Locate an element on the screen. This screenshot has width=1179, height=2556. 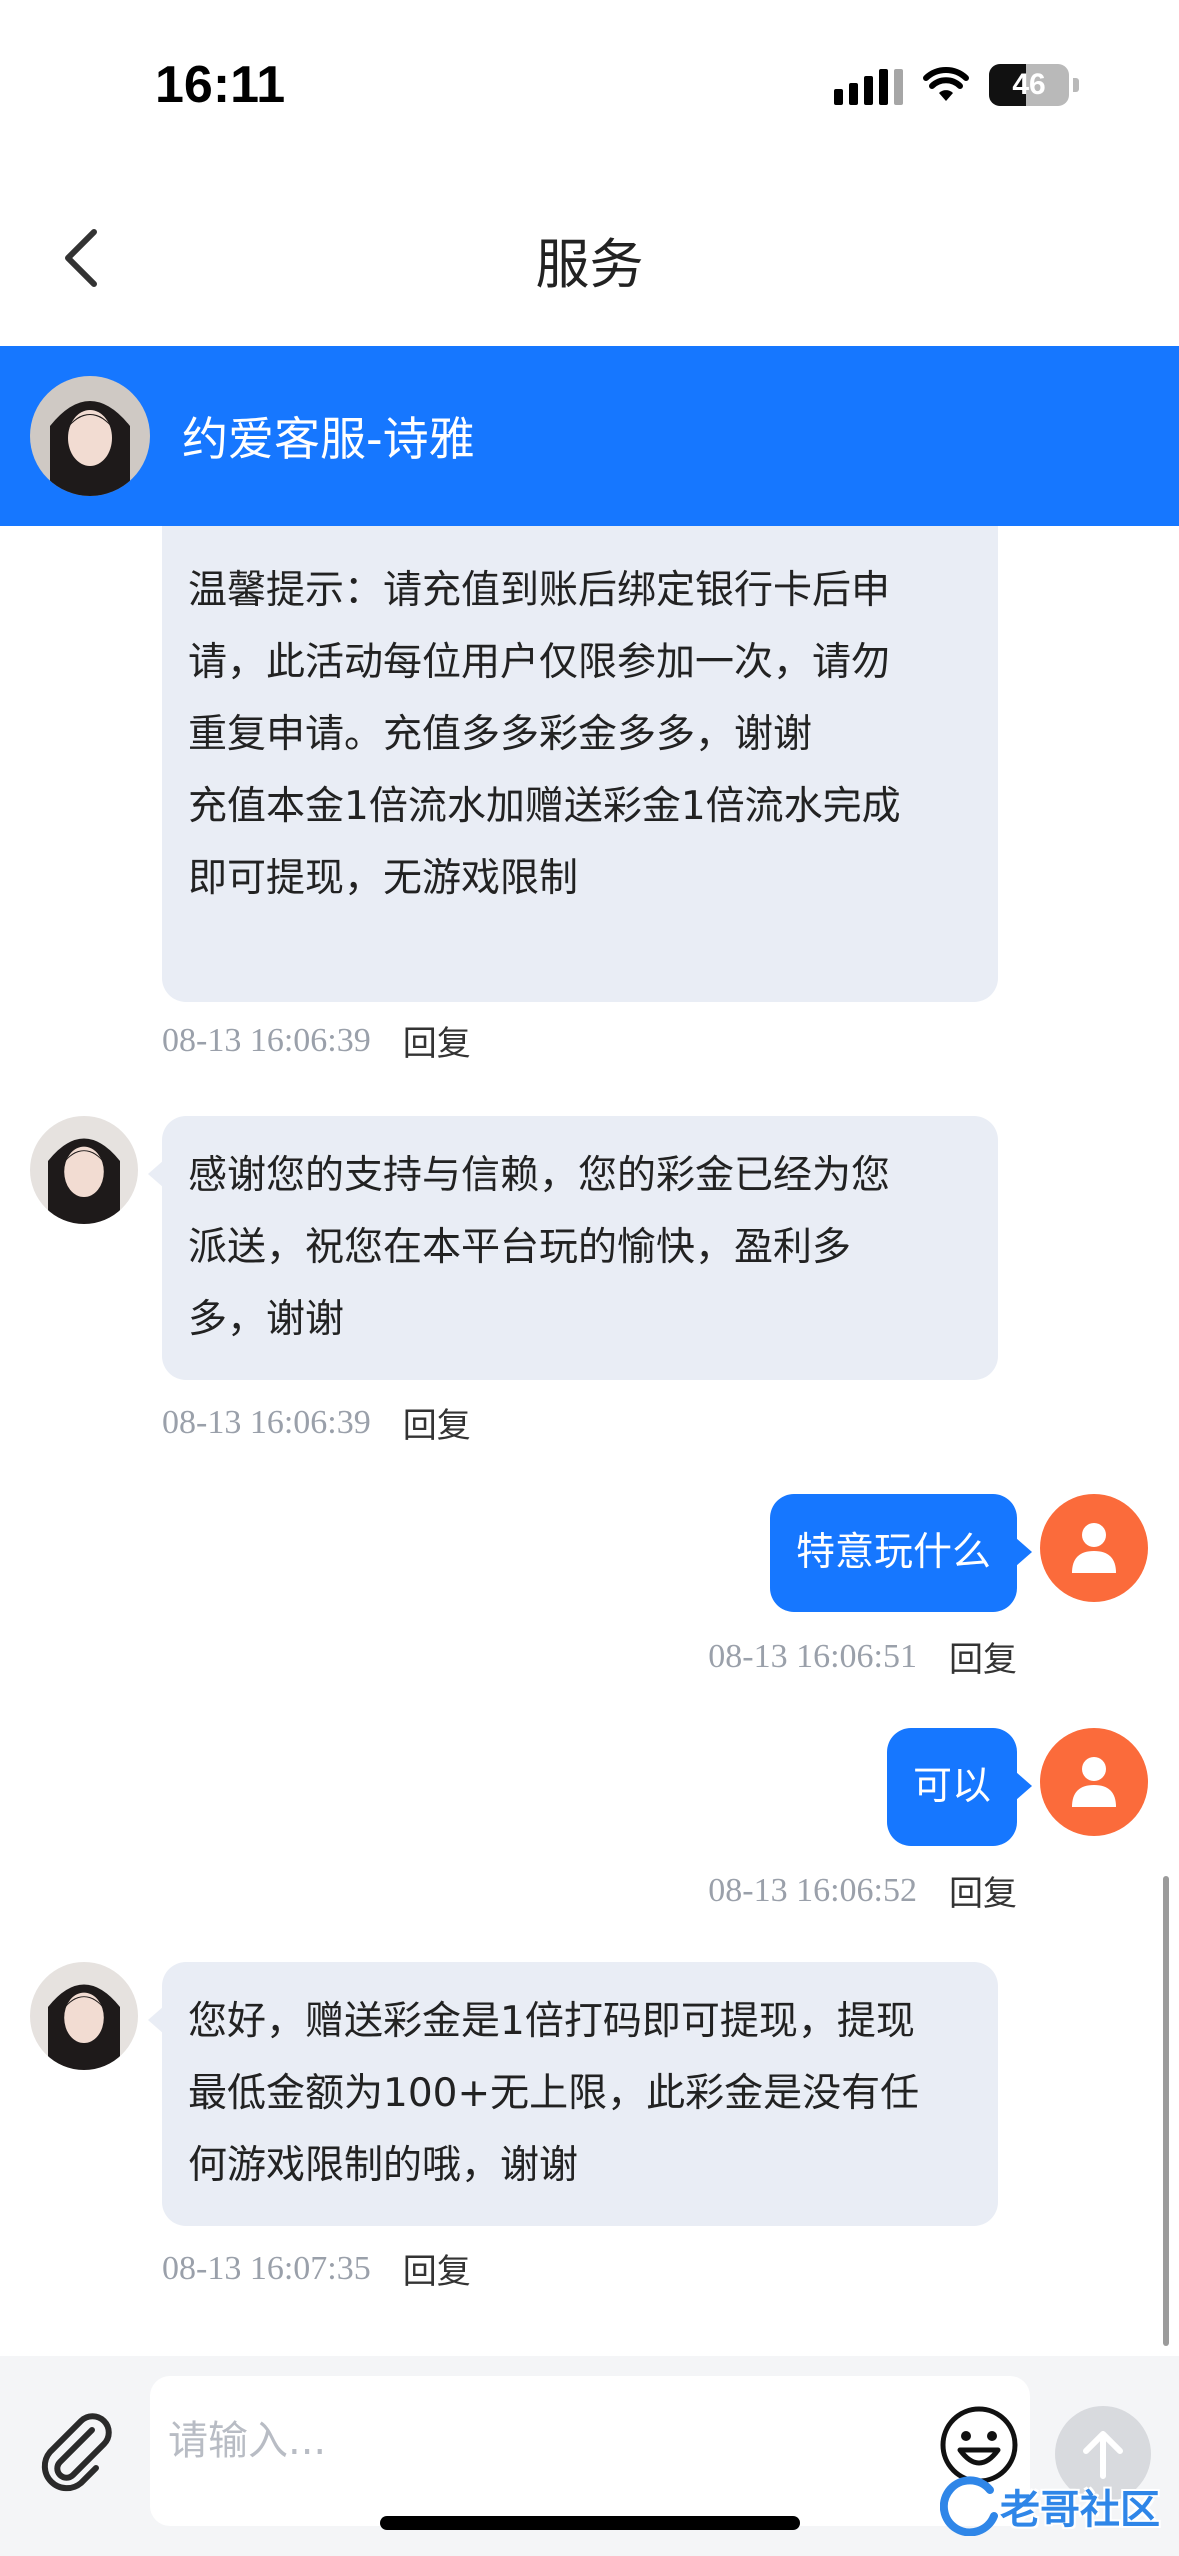
page-title: 服务 is located at coordinates (589, 264).